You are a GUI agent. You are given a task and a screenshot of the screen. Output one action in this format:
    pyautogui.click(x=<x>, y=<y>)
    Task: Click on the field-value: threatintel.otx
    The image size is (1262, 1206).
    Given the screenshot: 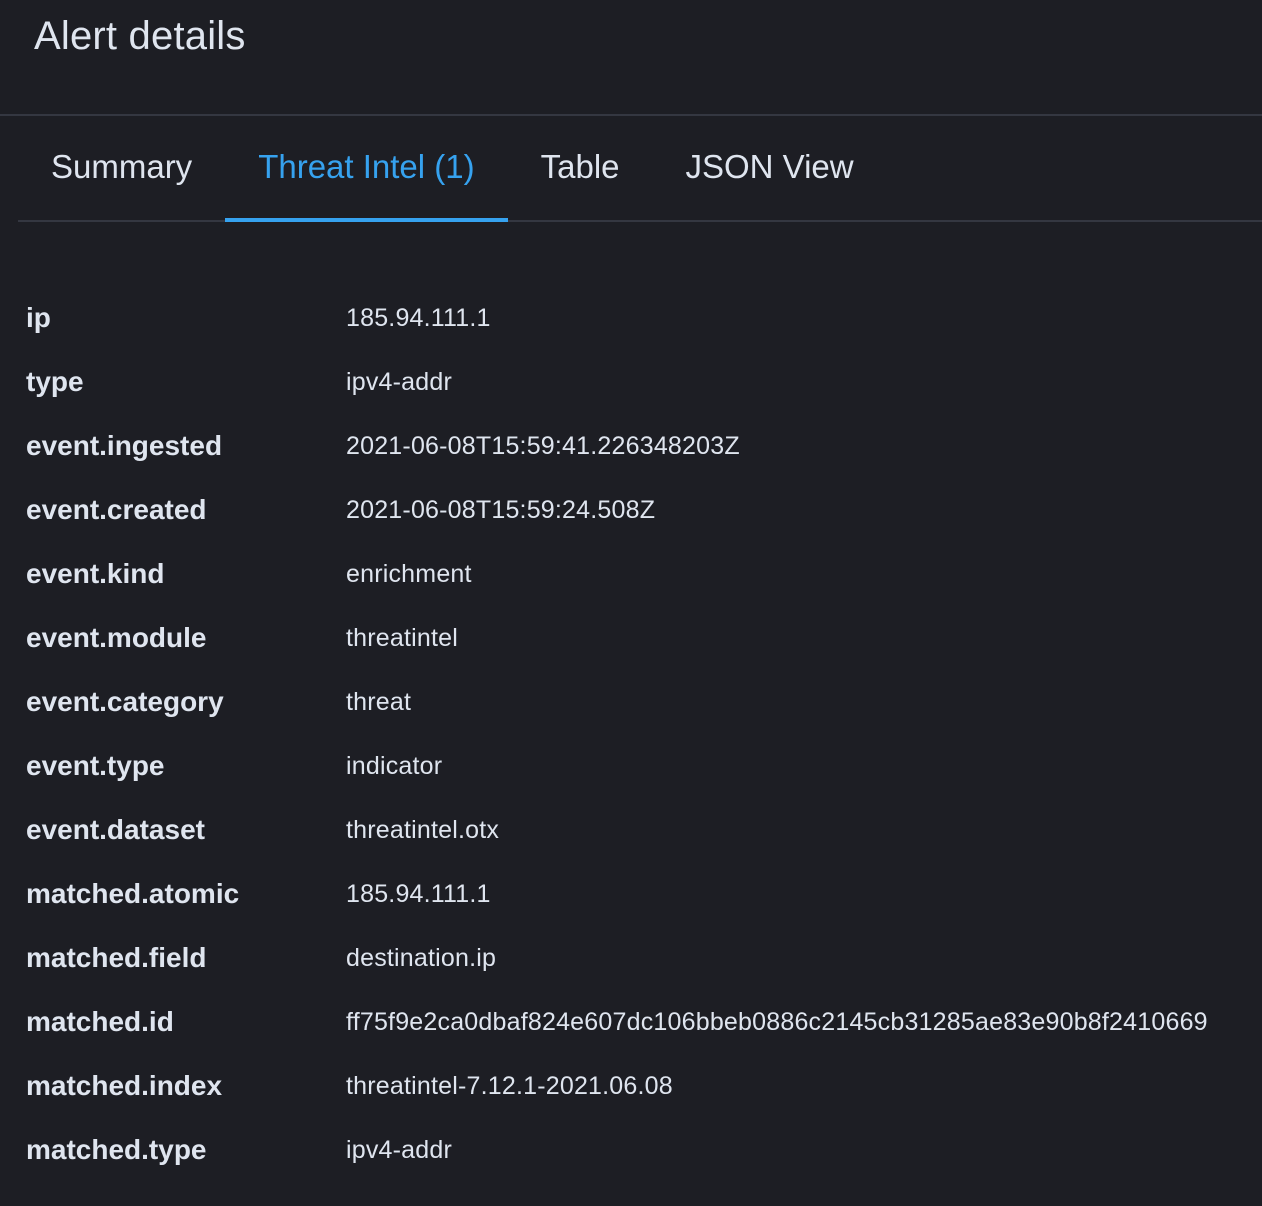 What is the action you would take?
    pyautogui.click(x=423, y=829)
    